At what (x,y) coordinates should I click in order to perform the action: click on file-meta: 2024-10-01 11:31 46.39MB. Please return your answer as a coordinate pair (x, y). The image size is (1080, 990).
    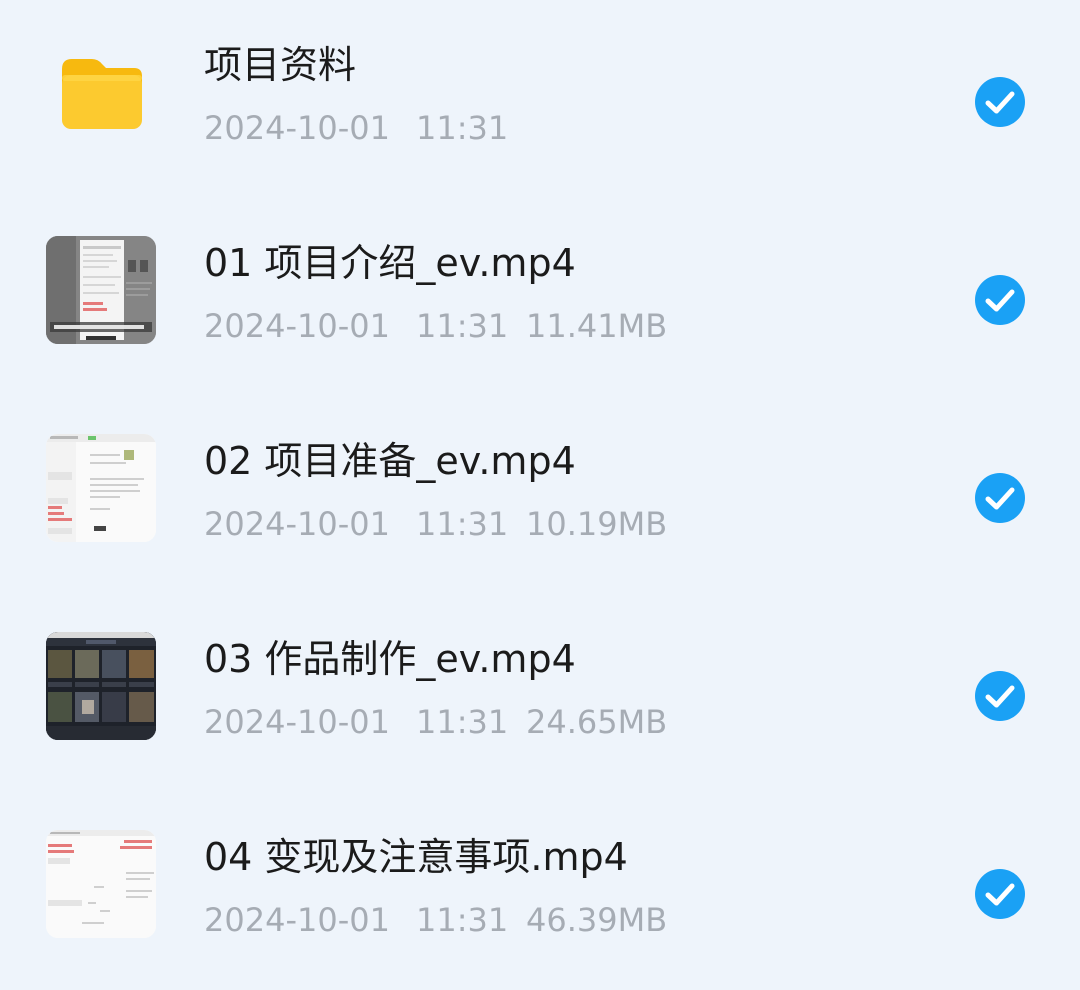
    Looking at the image, I should click on (435, 920).